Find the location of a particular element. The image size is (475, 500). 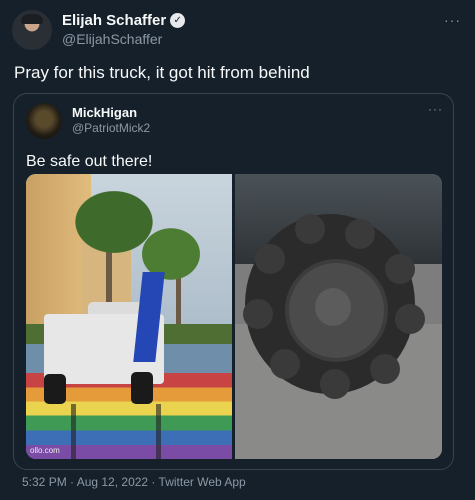

author-name-row: Elijah Schaffer ✓ is located at coordinates (124, 20).